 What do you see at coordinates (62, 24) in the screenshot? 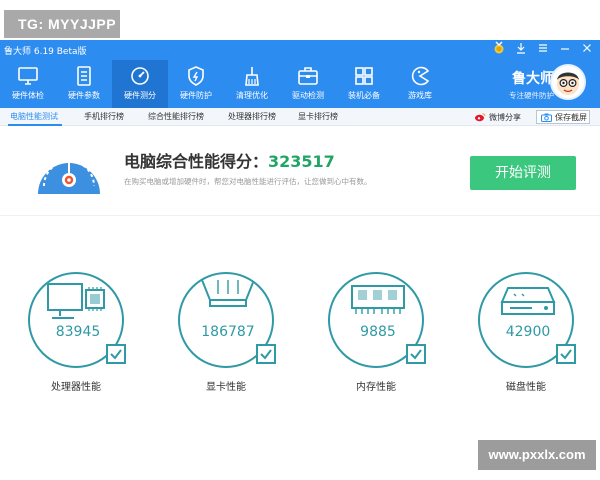
I see `watermark-top-left: TG: MYYJJPP` at bounding box center [62, 24].